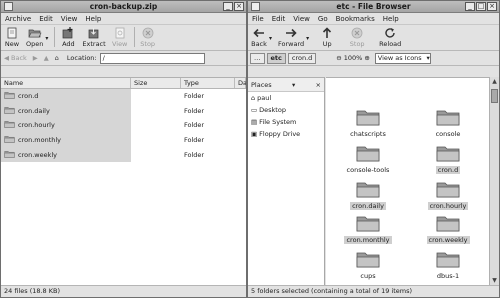 This screenshot has width=500, height=298. What do you see at coordinates (46, 38) in the screenshot?
I see `open-dropdown-icon: ▾` at bounding box center [46, 38].